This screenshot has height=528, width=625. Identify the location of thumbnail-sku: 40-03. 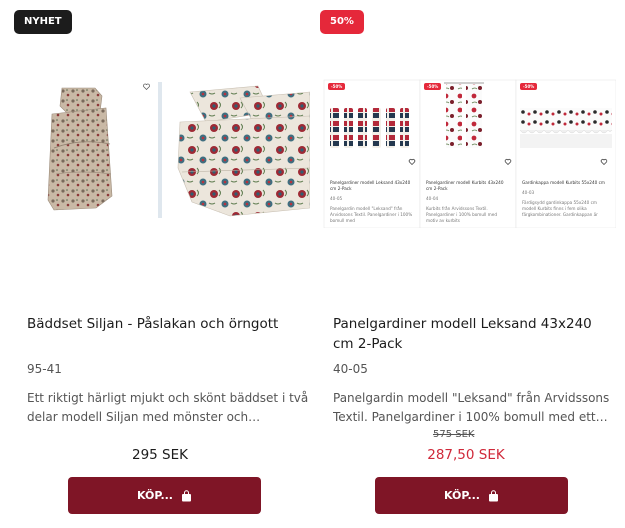
(528, 192).